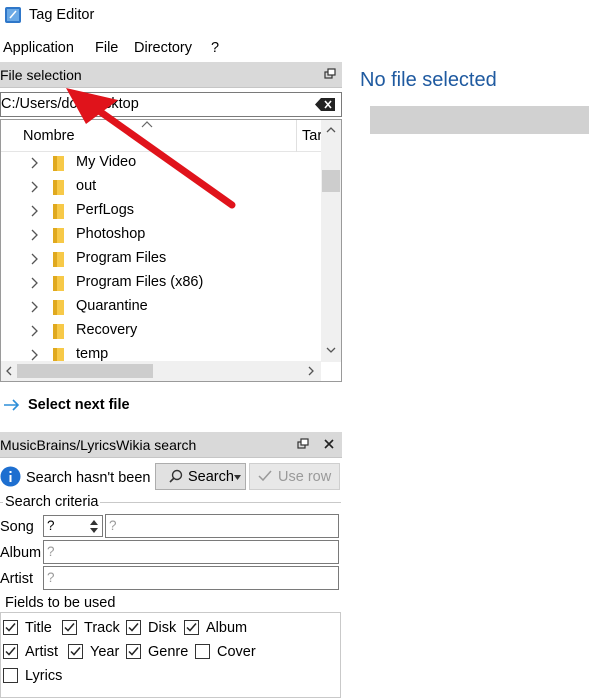 This screenshot has height=698, width=589. What do you see at coordinates (106, 48) in the screenshot?
I see `menu-file: File` at bounding box center [106, 48].